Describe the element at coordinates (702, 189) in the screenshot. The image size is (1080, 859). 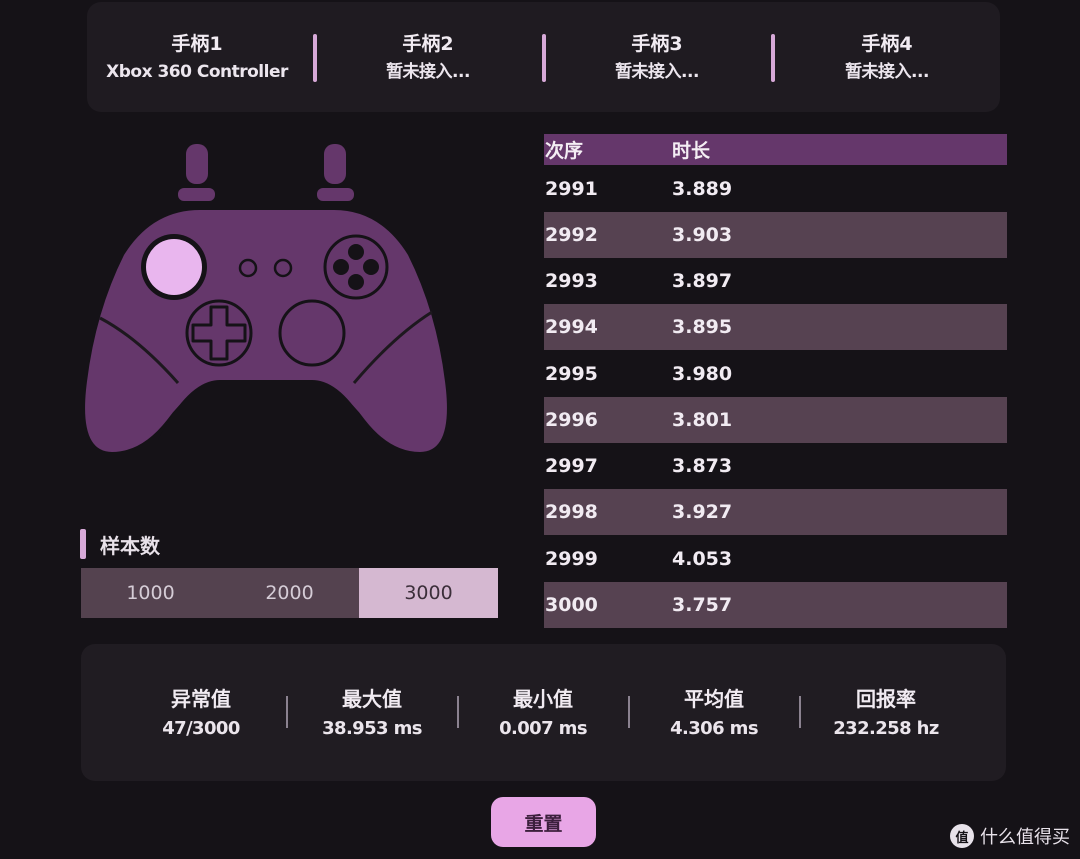
I see `cell-duration: 3.889` at that location.